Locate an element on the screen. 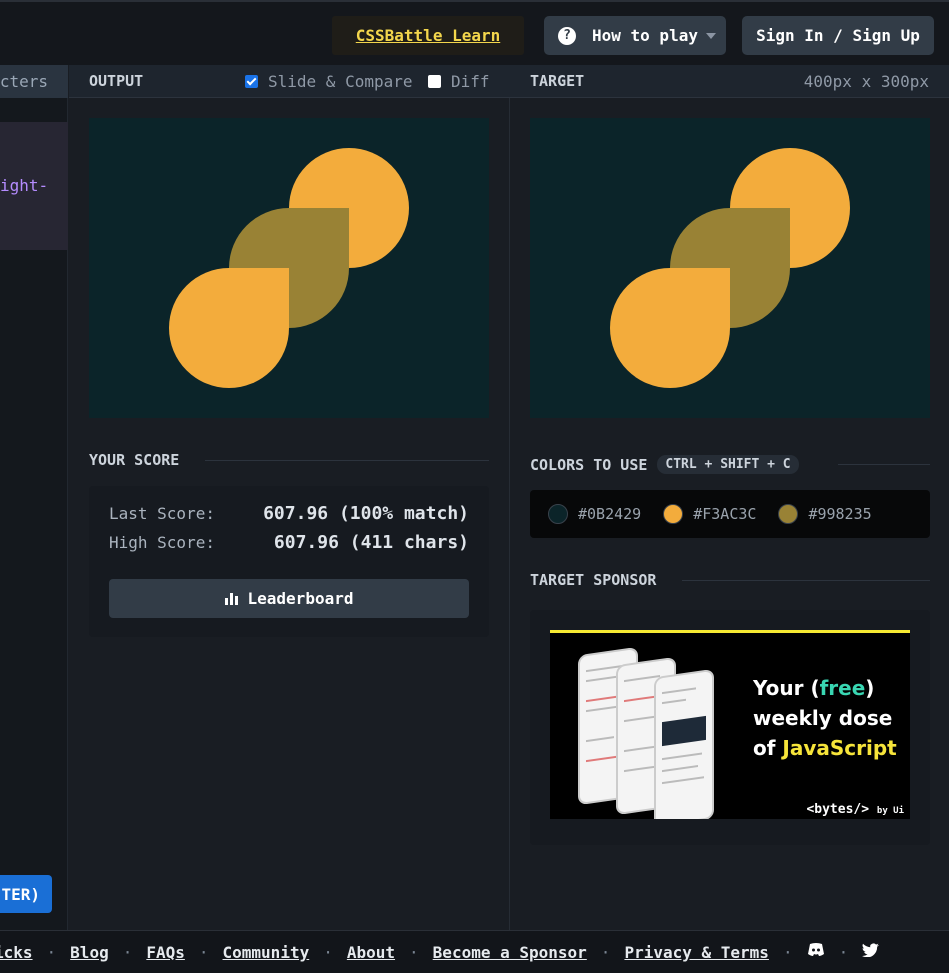 This screenshot has width=949, height=973. ad-text: of is located at coordinates (768, 748).